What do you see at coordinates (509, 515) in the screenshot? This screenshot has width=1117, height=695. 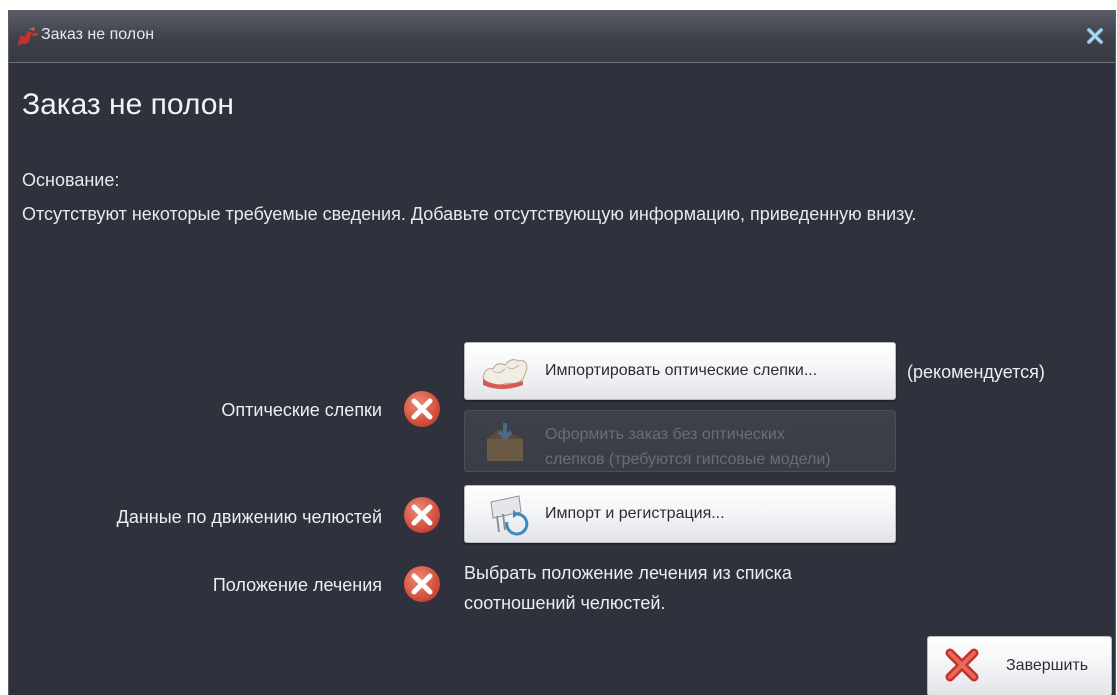 I see `jaw-registration-icon` at bounding box center [509, 515].